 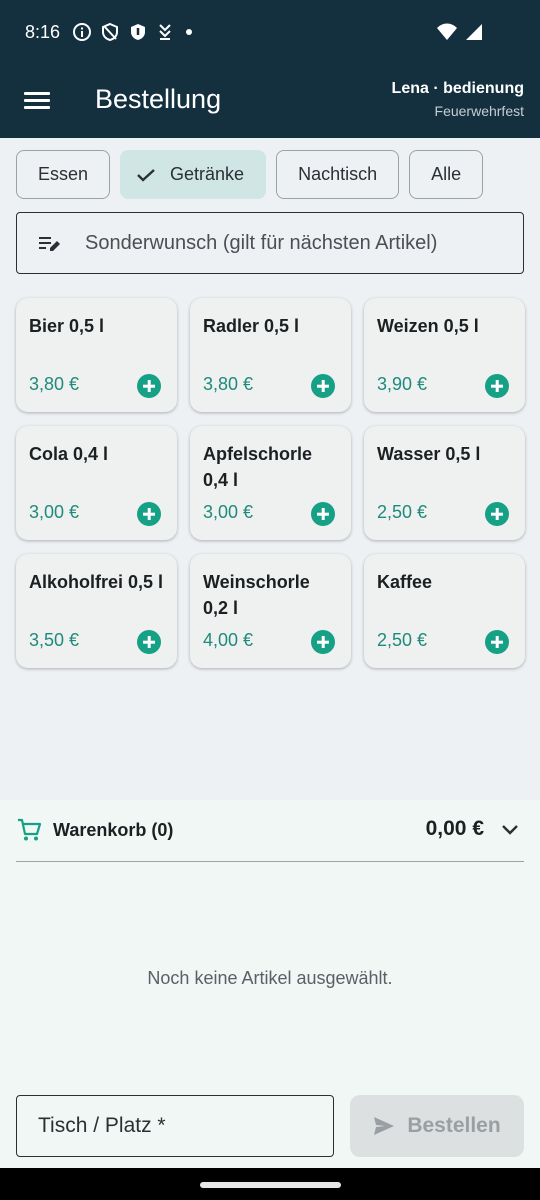 I want to click on table-seat-input: Tisch / Platz *, so click(x=175, y=1126).